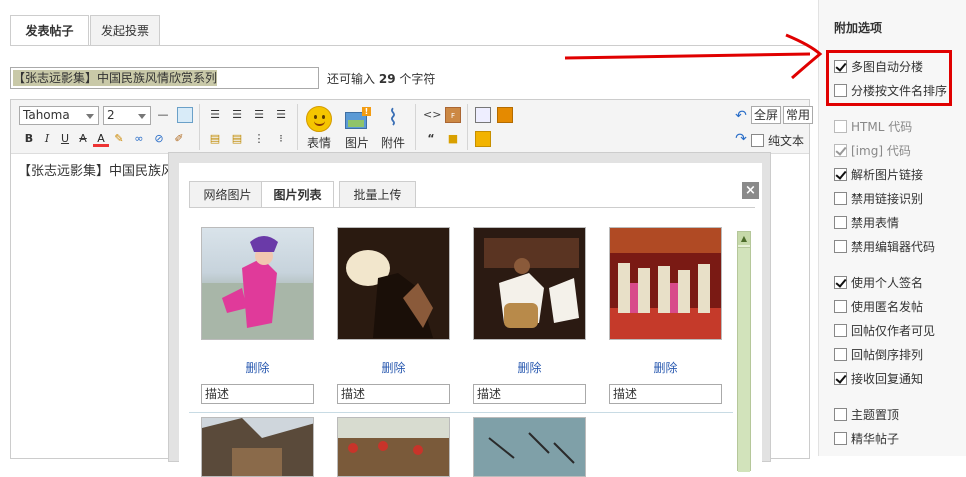  What do you see at coordinates (127, 115) in the screenshot?
I see `size-select: 2` at bounding box center [127, 115].